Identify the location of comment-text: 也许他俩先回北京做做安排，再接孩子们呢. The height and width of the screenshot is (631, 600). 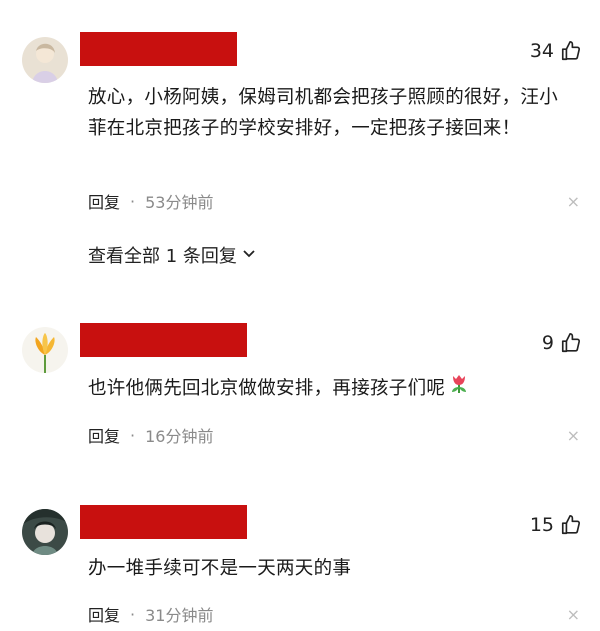
(328, 388).